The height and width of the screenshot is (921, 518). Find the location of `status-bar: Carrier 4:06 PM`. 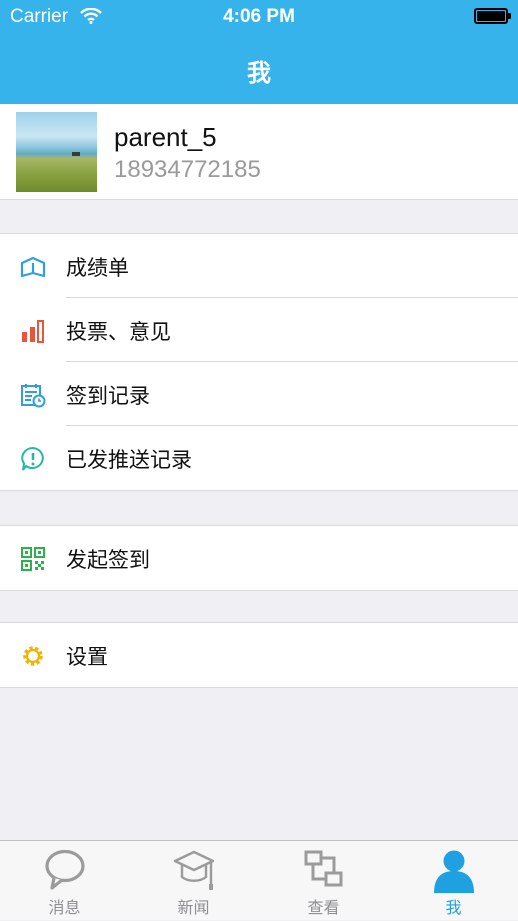

status-bar: Carrier 4:06 PM is located at coordinates (259, 17).